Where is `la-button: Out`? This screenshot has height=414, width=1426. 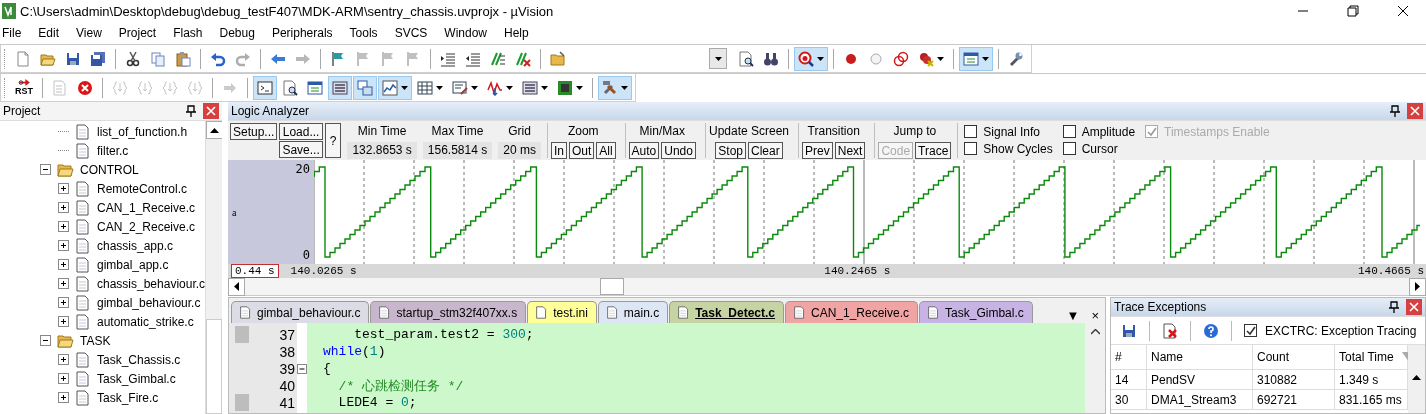
la-button: Out is located at coordinates (581, 150).